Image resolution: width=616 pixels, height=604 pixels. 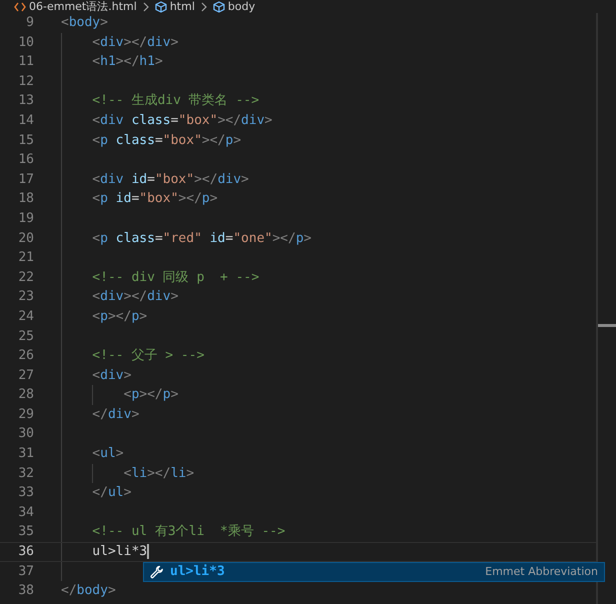 I want to click on line-number: 17, so click(x=25, y=179).